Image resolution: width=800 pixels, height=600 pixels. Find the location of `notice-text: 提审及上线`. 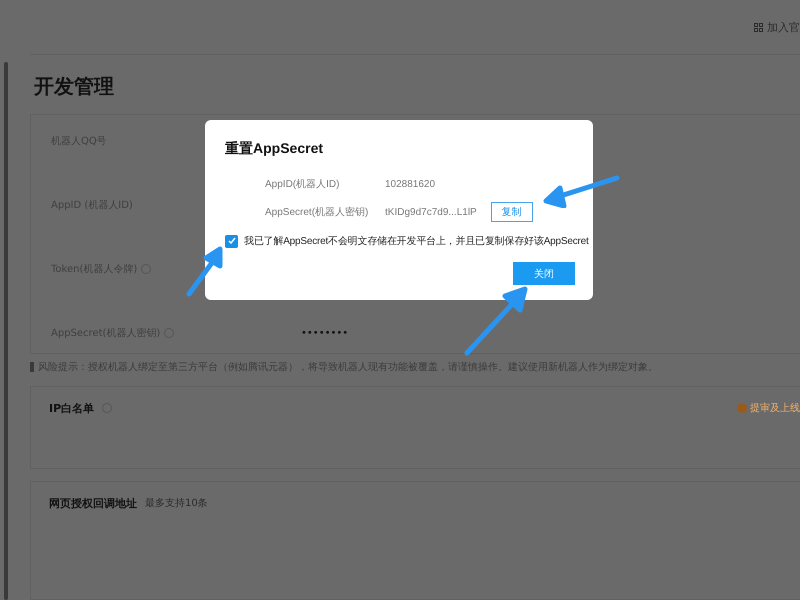

notice-text: 提审及上线 is located at coordinates (775, 408).